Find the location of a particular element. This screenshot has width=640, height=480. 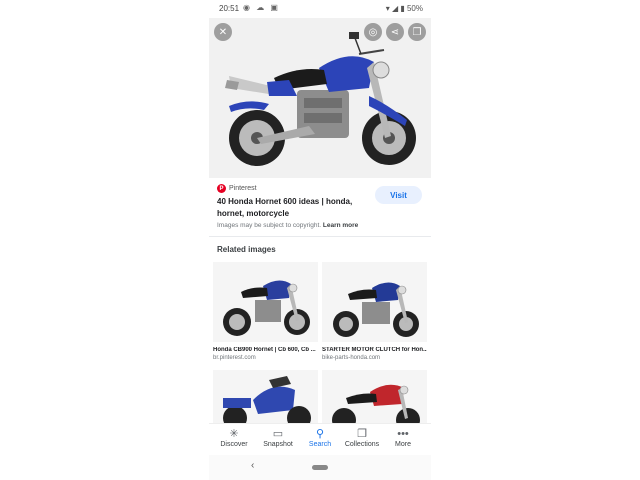

nav-label: More is located at coordinates (403, 444).